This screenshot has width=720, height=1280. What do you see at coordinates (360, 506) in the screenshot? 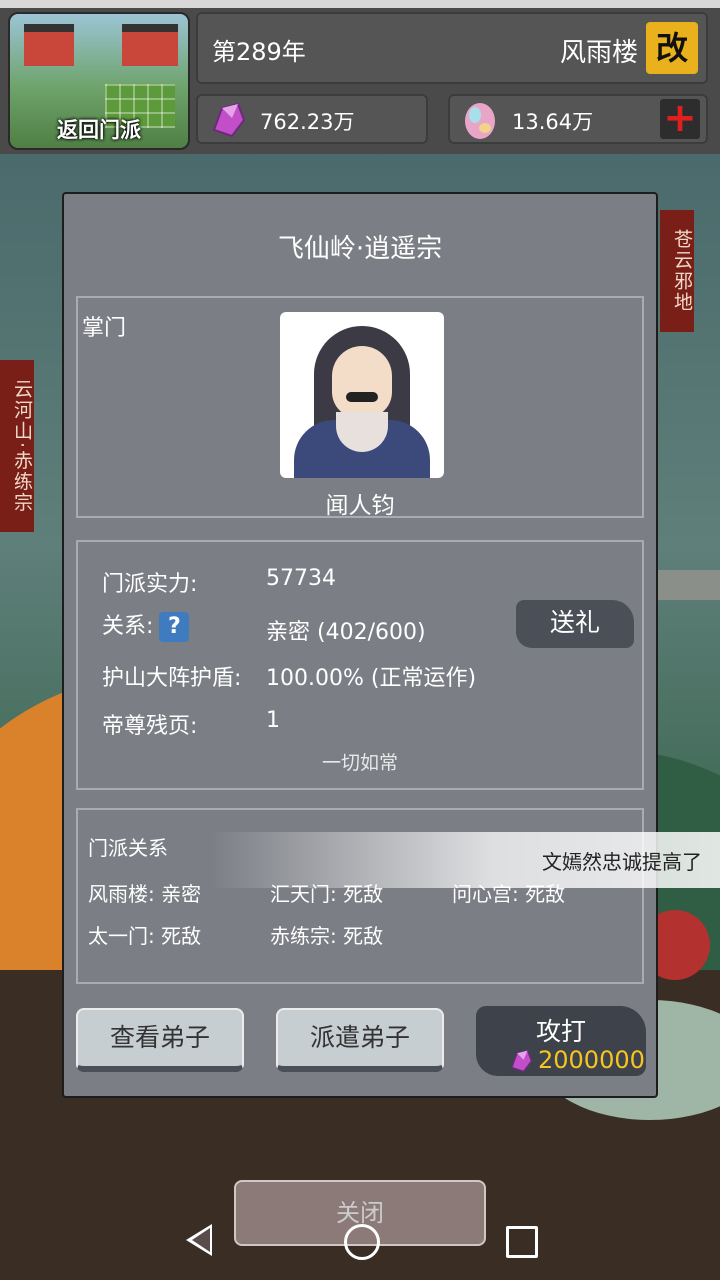
I see `leader-name: 闻人钧` at bounding box center [360, 506].